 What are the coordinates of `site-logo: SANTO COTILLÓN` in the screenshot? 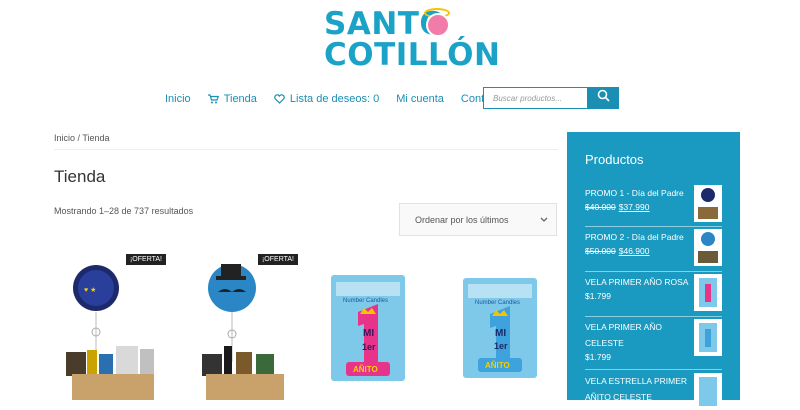 It's located at (411, 40).